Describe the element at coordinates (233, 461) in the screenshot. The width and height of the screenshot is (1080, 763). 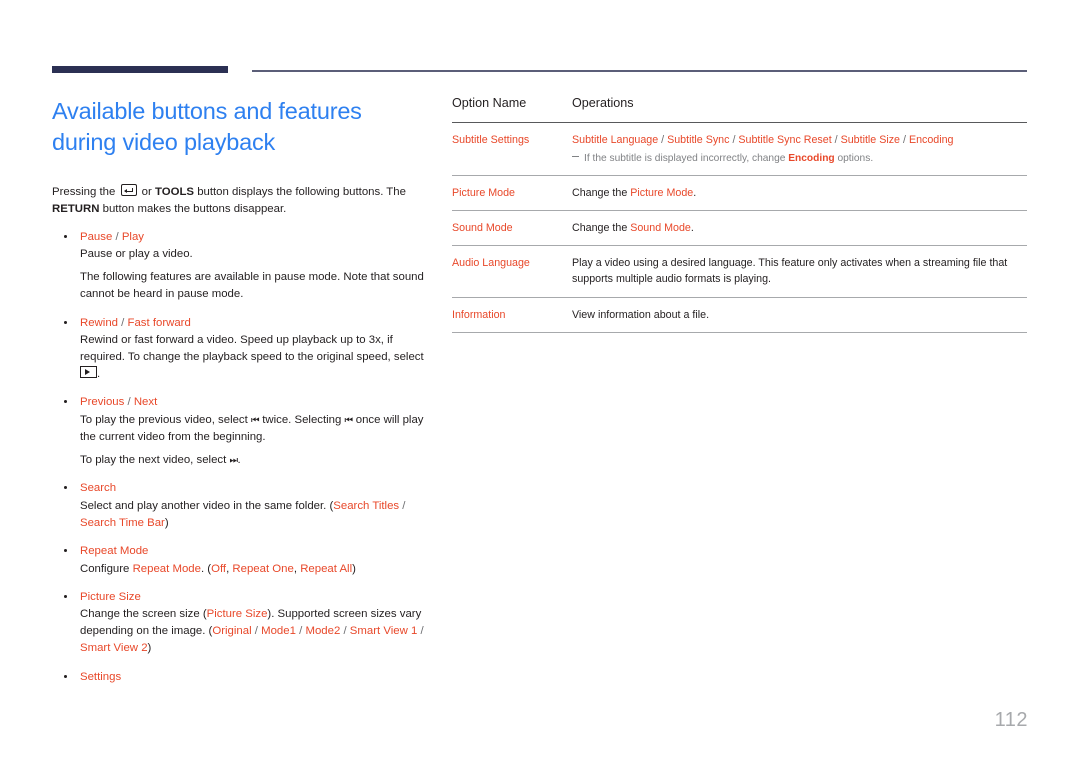
I see `skip-forward-icon: ⏭` at that location.